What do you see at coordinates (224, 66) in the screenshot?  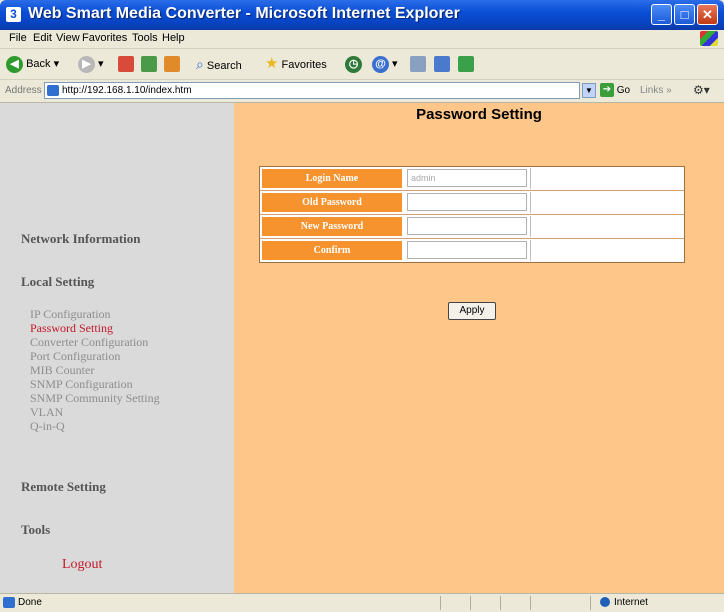 I see `search-label: Search` at bounding box center [224, 66].